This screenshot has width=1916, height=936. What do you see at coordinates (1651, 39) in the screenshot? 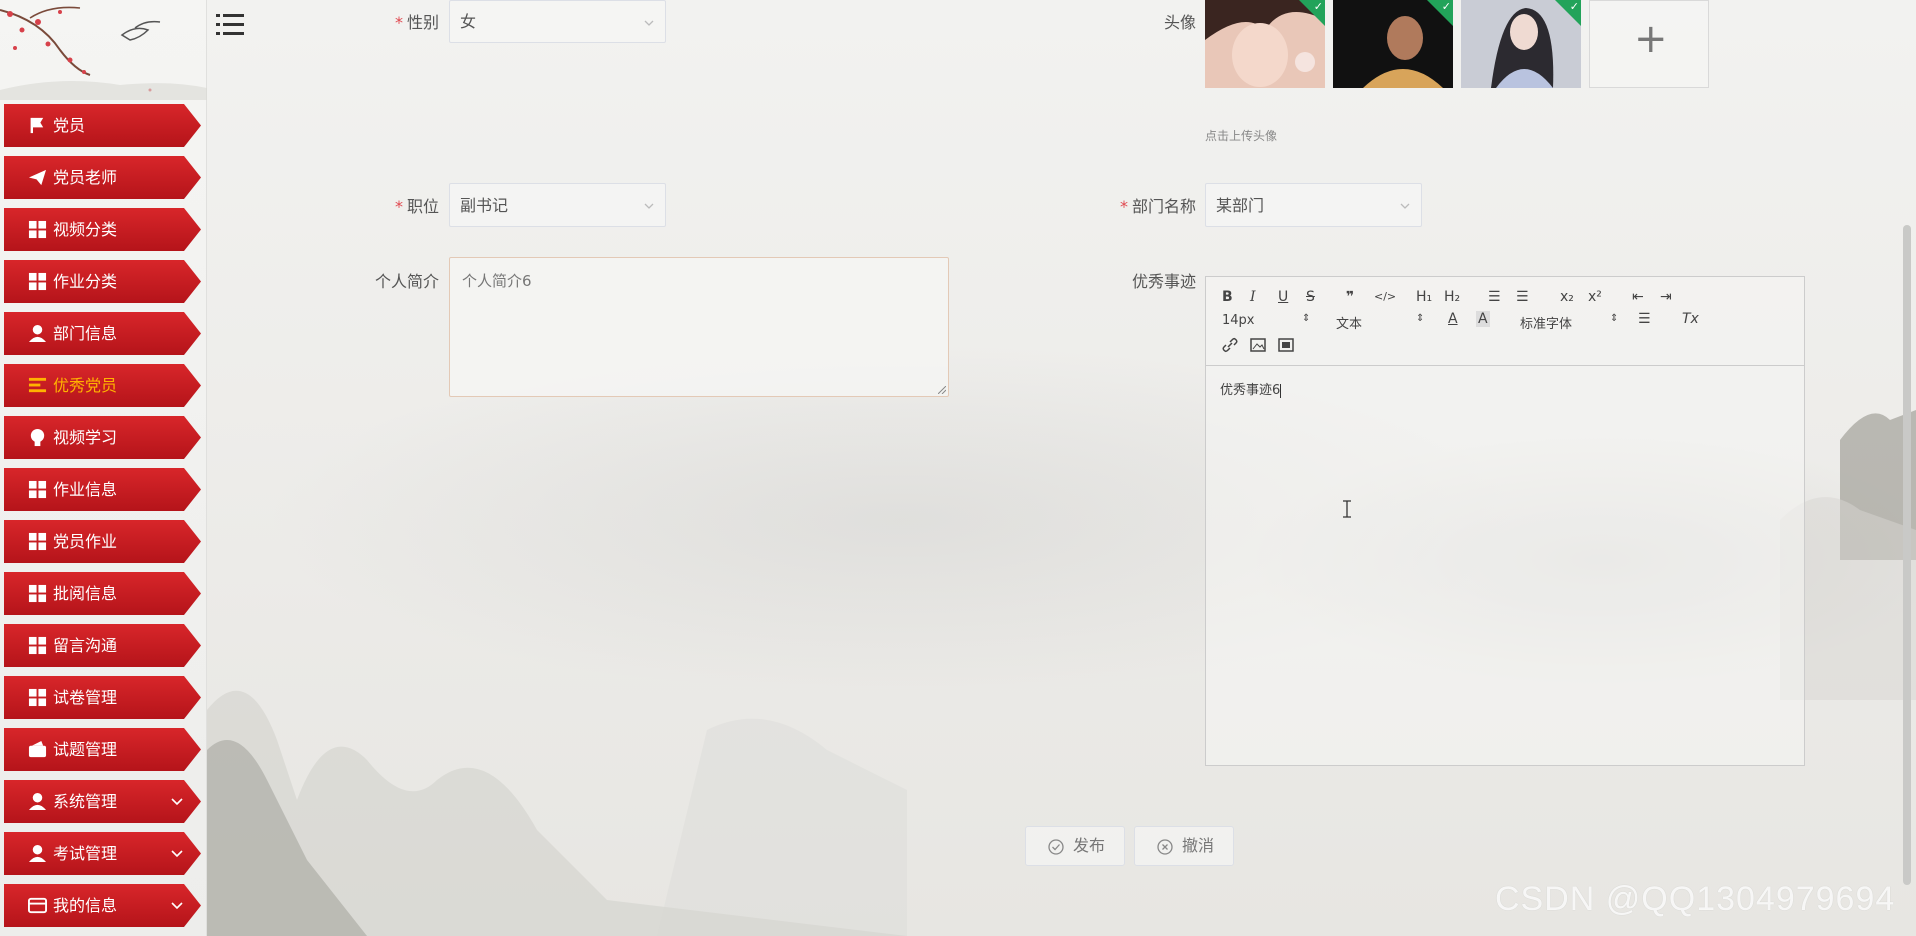
I see `plus-icon: +` at bounding box center [1651, 39].